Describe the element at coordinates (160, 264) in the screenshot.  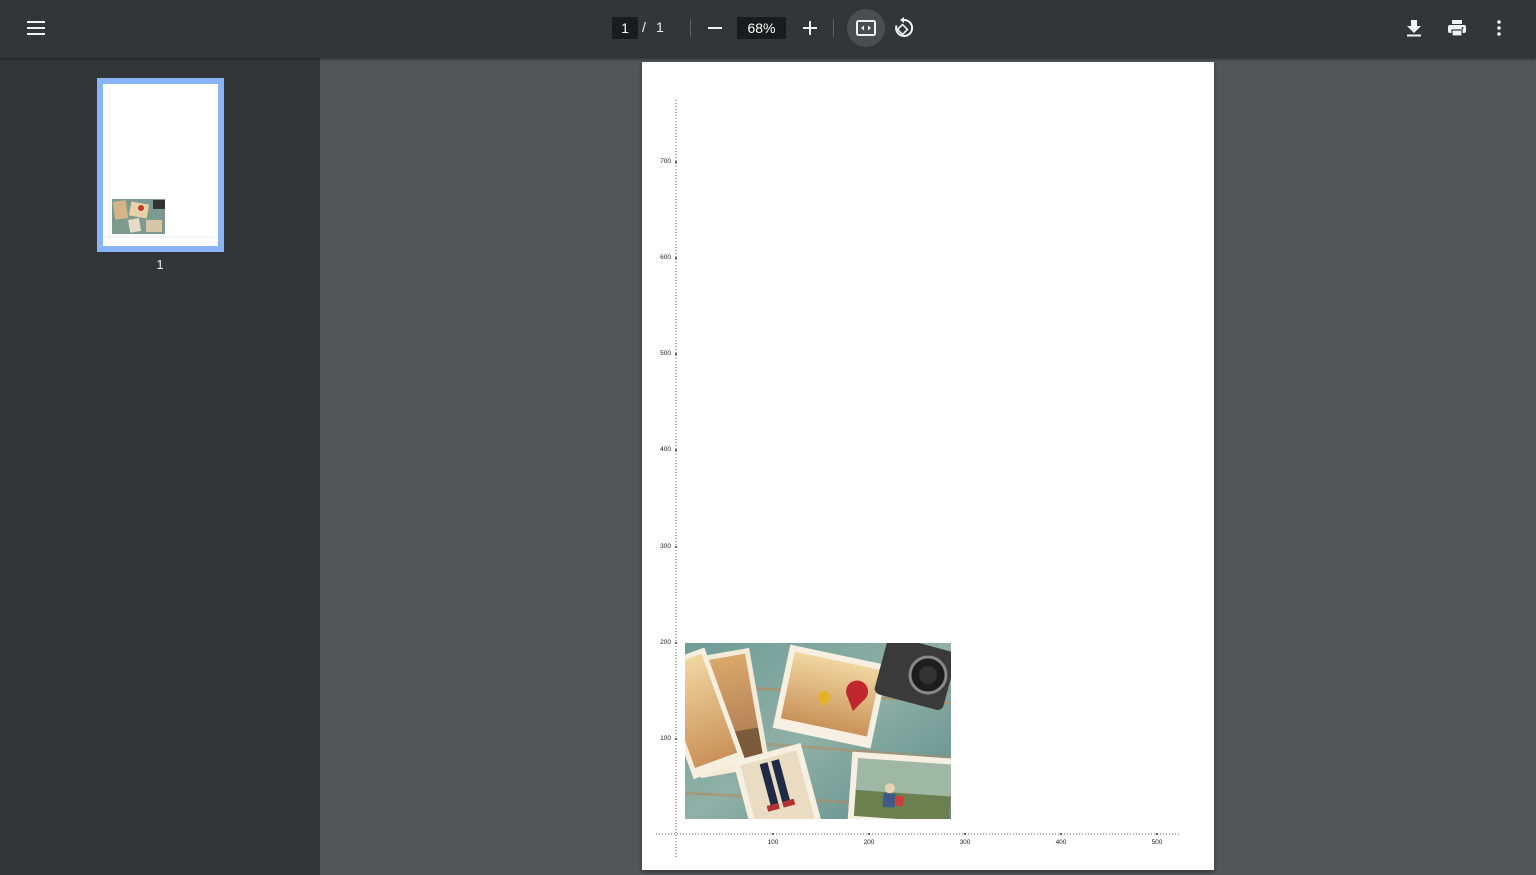
I see `thumbnail-page-number: 1` at that location.